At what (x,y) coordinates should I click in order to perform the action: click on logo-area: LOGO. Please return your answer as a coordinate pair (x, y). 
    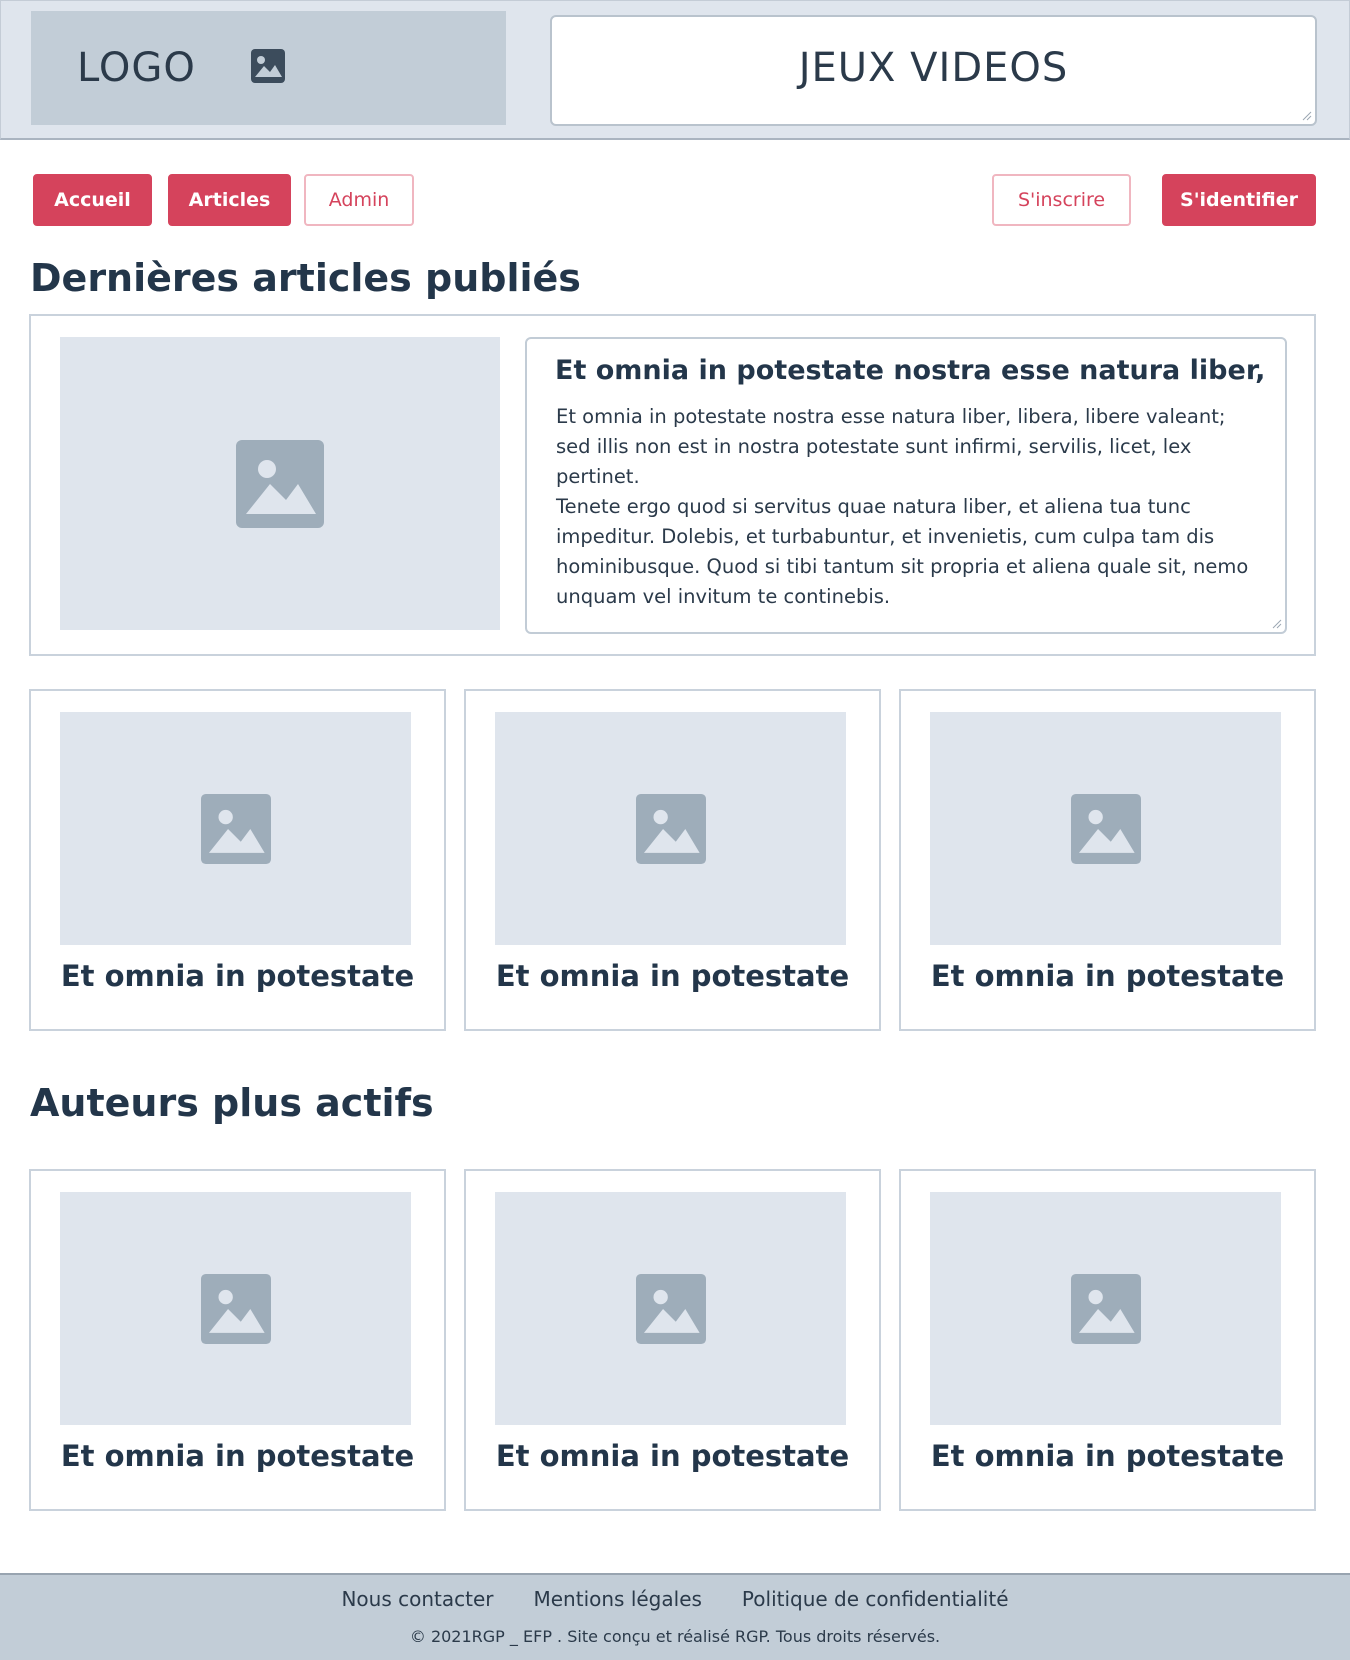
    Looking at the image, I should click on (268, 68).